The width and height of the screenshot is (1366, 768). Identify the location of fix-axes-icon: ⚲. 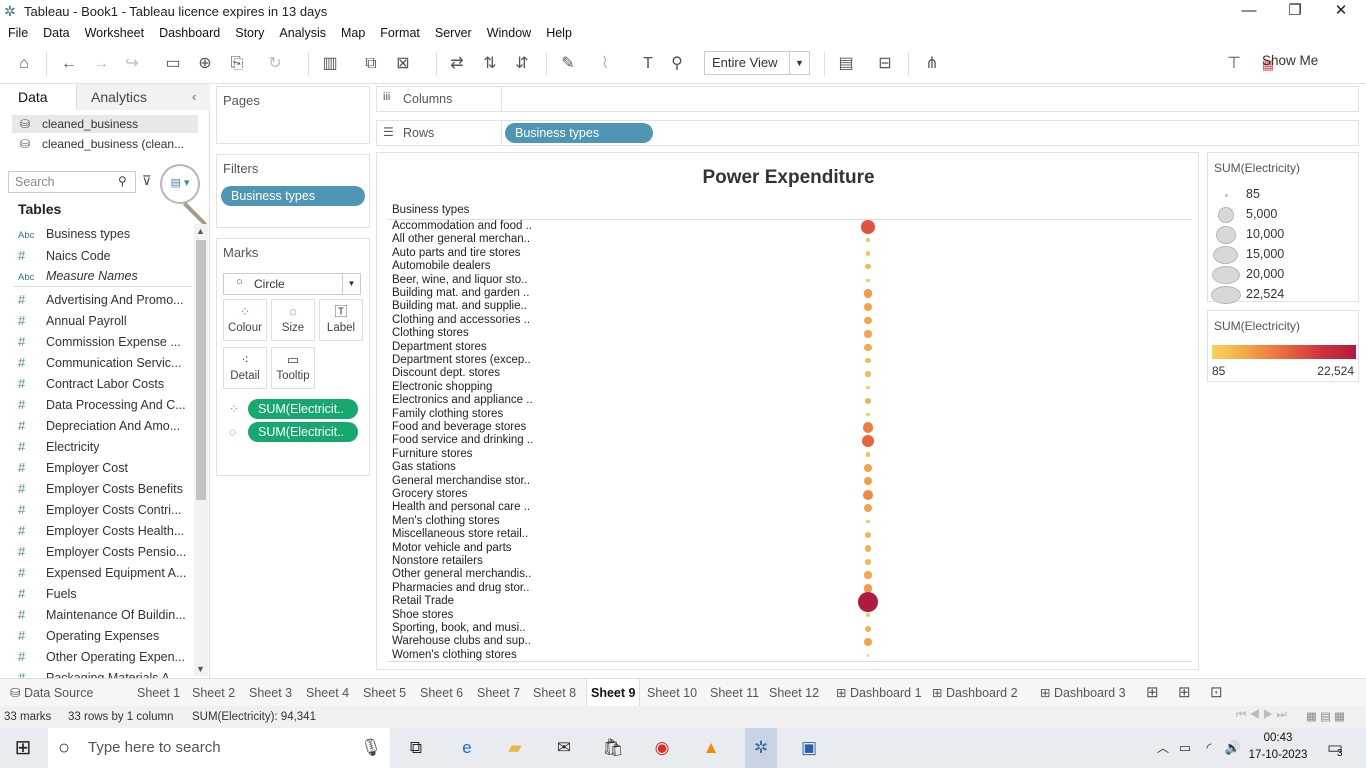
(677, 64).